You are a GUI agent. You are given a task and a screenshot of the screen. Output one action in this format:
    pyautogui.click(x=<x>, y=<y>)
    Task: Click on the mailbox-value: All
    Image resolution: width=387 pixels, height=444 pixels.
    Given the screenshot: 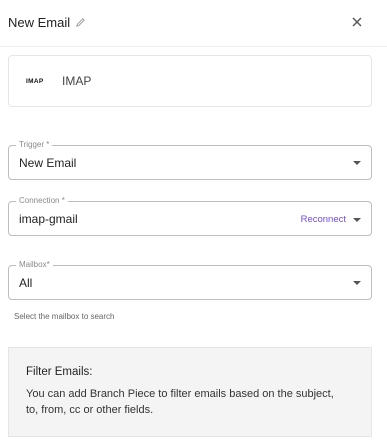 What is the action you would take?
    pyautogui.click(x=26, y=283)
    